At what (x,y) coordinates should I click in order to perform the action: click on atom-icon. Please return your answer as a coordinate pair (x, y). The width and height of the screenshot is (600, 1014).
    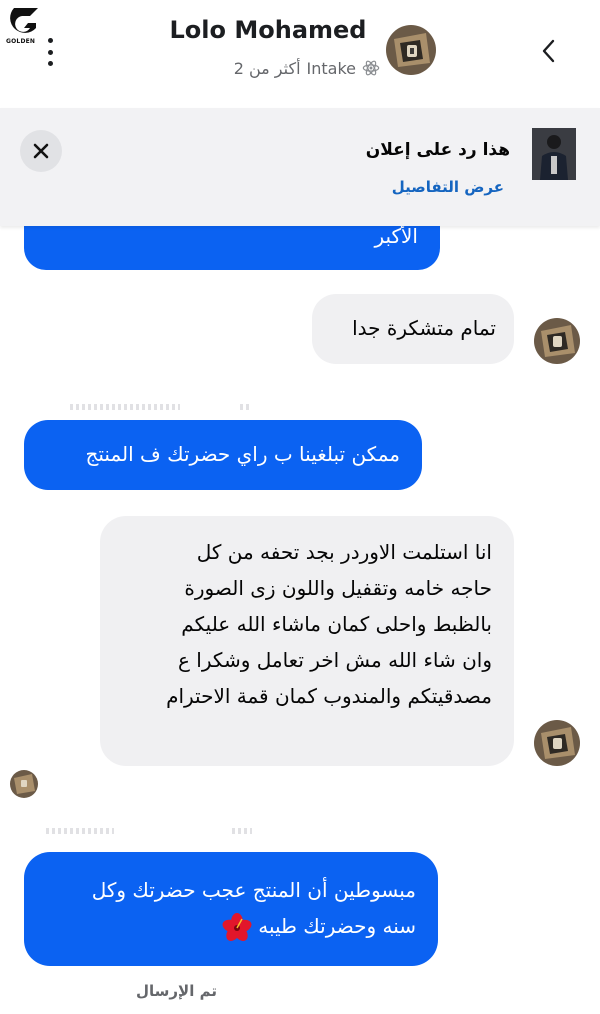
    Looking at the image, I should click on (371, 68).